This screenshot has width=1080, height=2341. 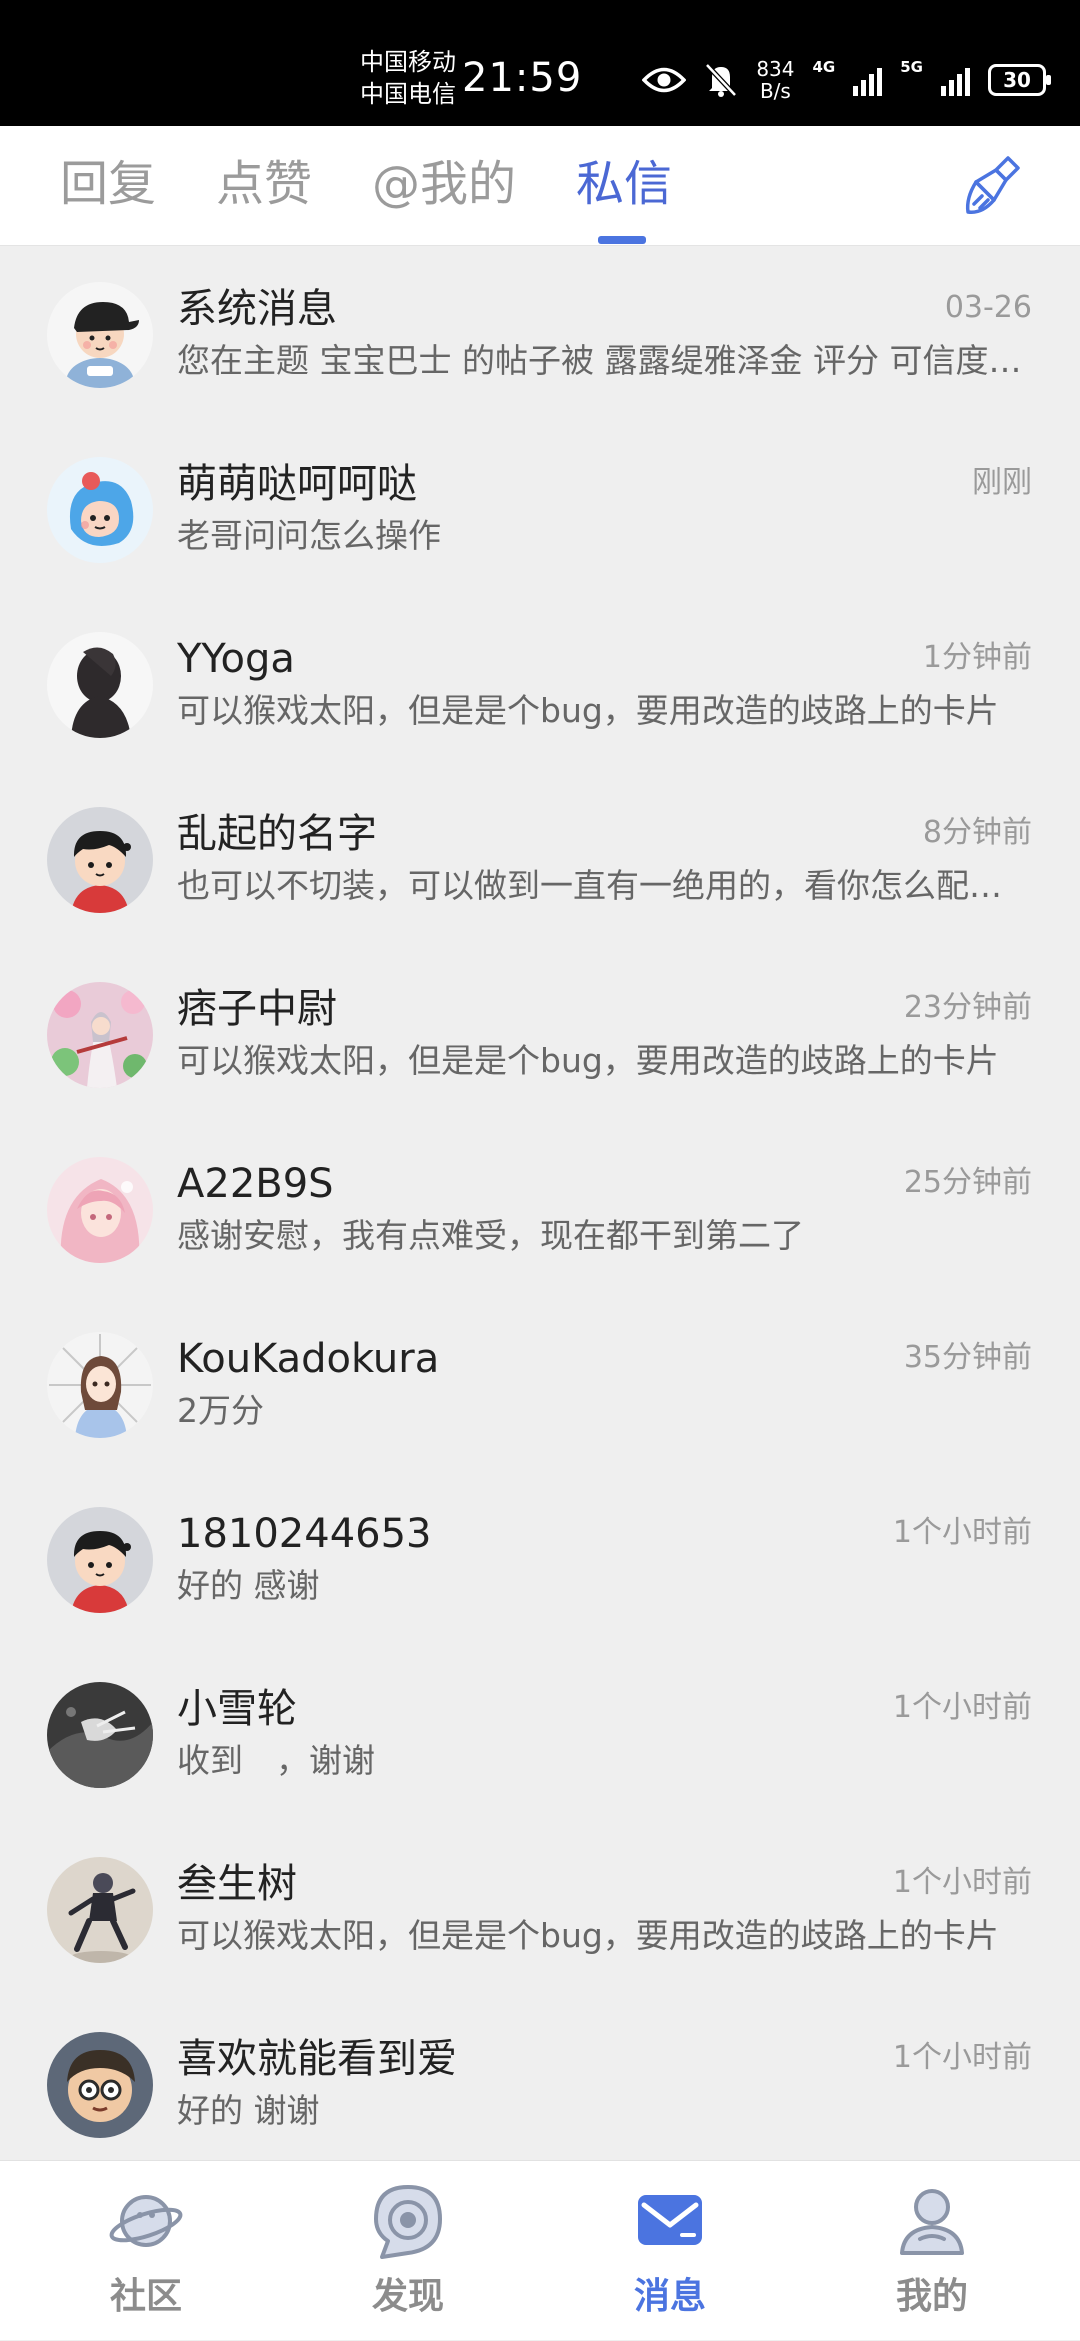 I want to click on conversation-row: A22B9S 25分钟前 感谢安慰，我有点难受，现在都干到第二了, so click(x=540, y=1208).